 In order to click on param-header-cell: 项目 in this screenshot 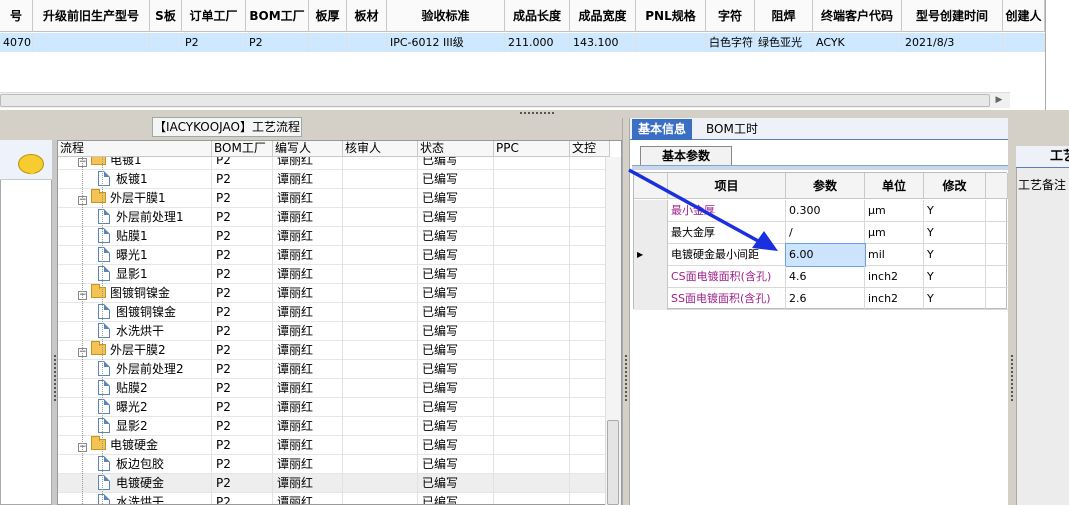, I will do `click(727, 186)`.